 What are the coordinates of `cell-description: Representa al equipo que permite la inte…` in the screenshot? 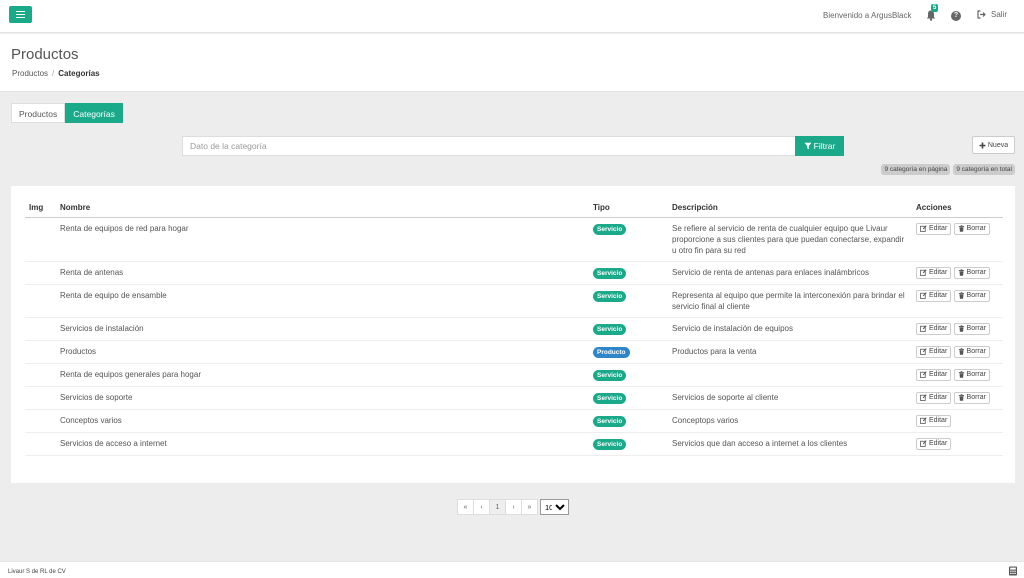 It's located at (790, 301).